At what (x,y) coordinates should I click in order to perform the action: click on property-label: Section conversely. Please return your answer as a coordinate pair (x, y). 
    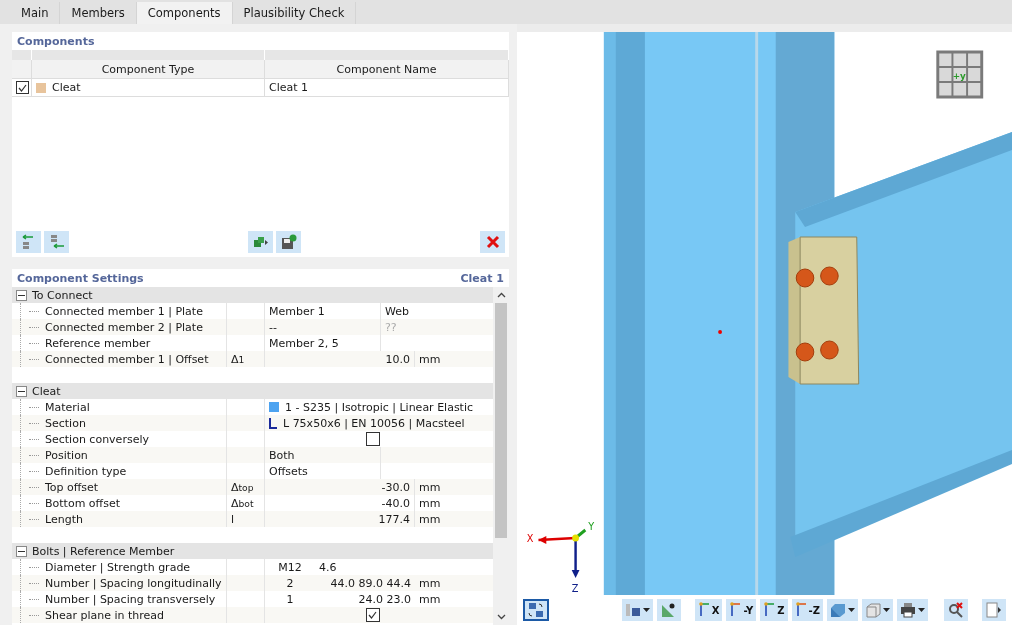
    Looking at the image, I should click on (97, 439).